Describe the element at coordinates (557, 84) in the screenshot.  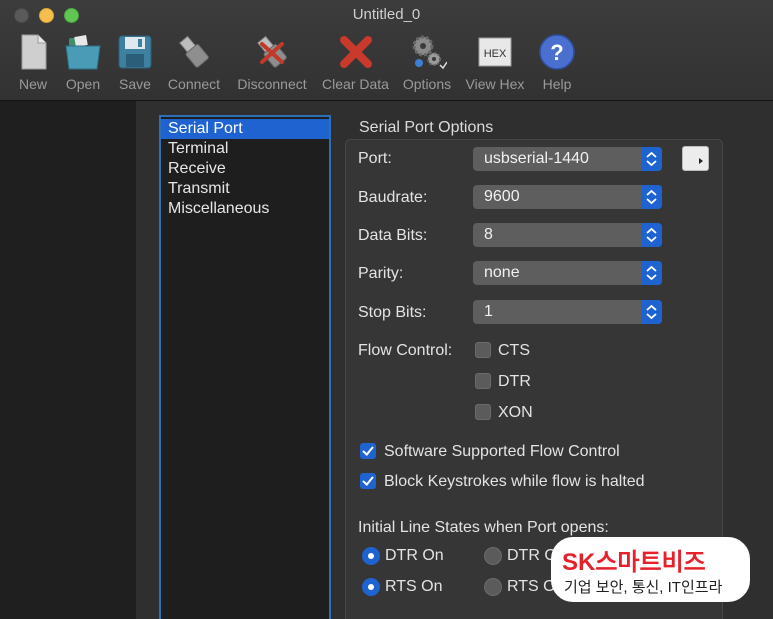
I see `toolbar-help-label: Help` at that location.